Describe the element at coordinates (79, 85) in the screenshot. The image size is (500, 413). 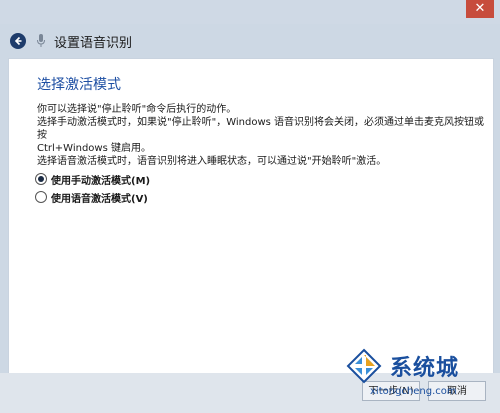
I see `page-heading: 选择激活模式` at that location.